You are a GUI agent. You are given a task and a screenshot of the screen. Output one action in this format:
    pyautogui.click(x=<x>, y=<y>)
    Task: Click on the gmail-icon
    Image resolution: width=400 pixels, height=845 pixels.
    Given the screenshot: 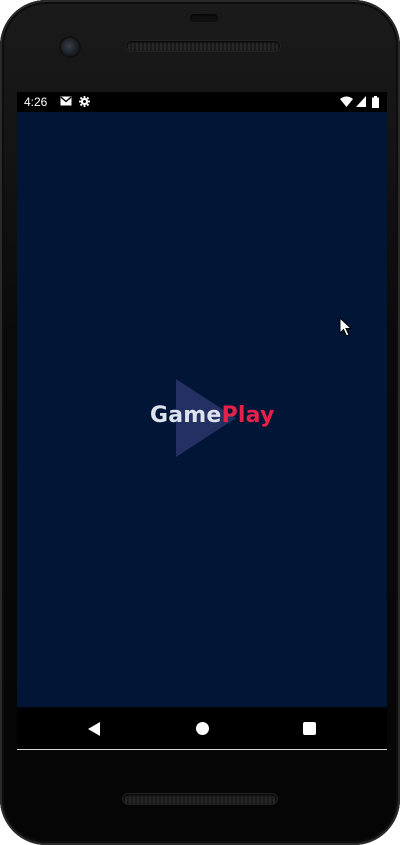 What is the action you would take?
    pyautogui.click(x=66, y=102)
    